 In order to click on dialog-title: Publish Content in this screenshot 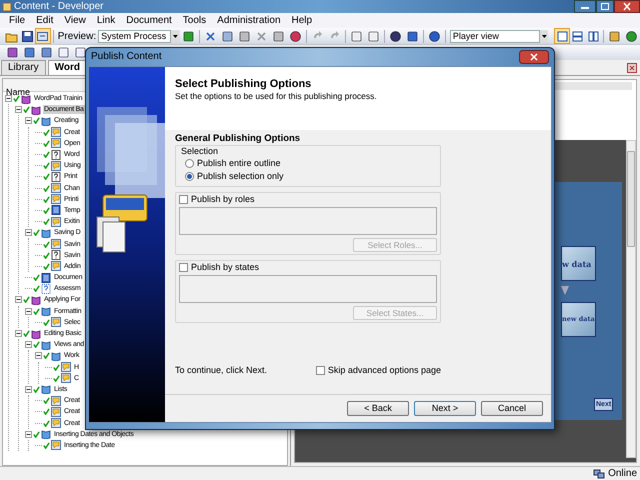, I will do `click(126, 57)`.